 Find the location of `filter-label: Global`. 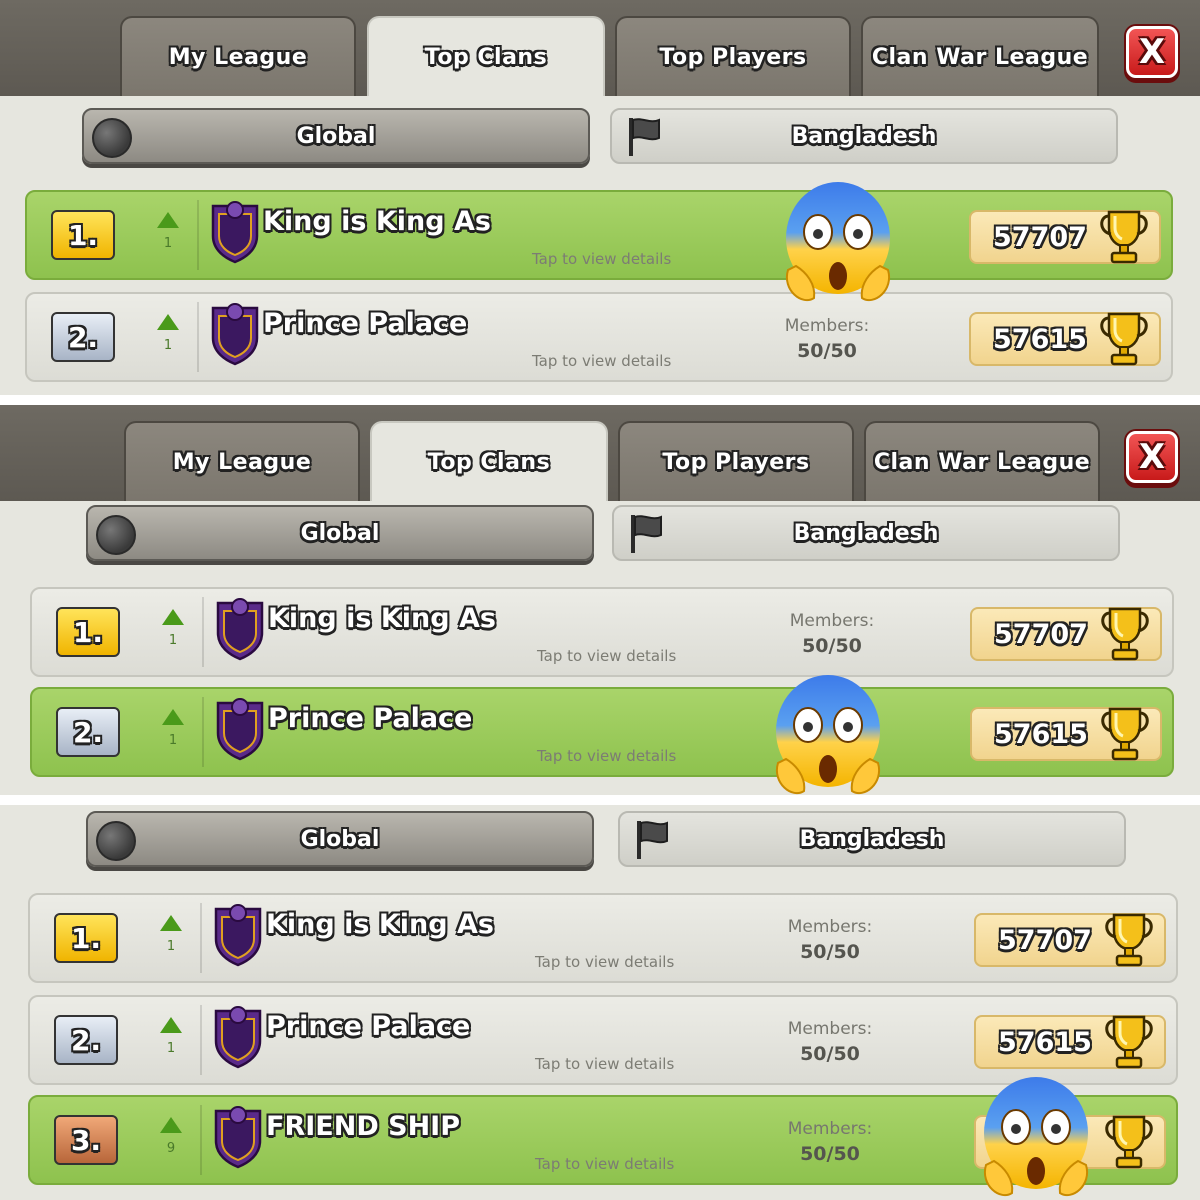

filter-label: Global is located at coordinates (336, 136).